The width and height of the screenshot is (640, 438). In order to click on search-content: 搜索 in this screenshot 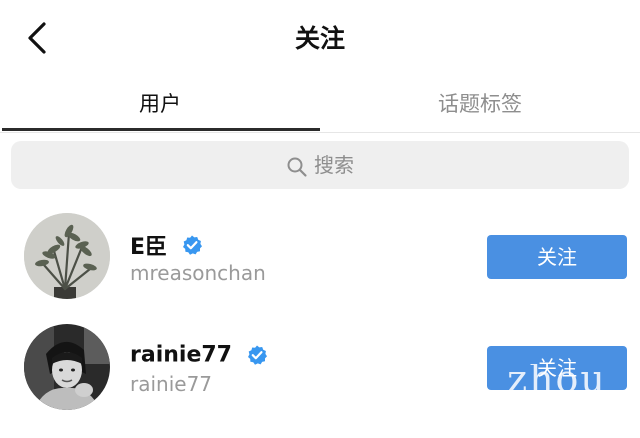, I will do `click(320, 165)`.